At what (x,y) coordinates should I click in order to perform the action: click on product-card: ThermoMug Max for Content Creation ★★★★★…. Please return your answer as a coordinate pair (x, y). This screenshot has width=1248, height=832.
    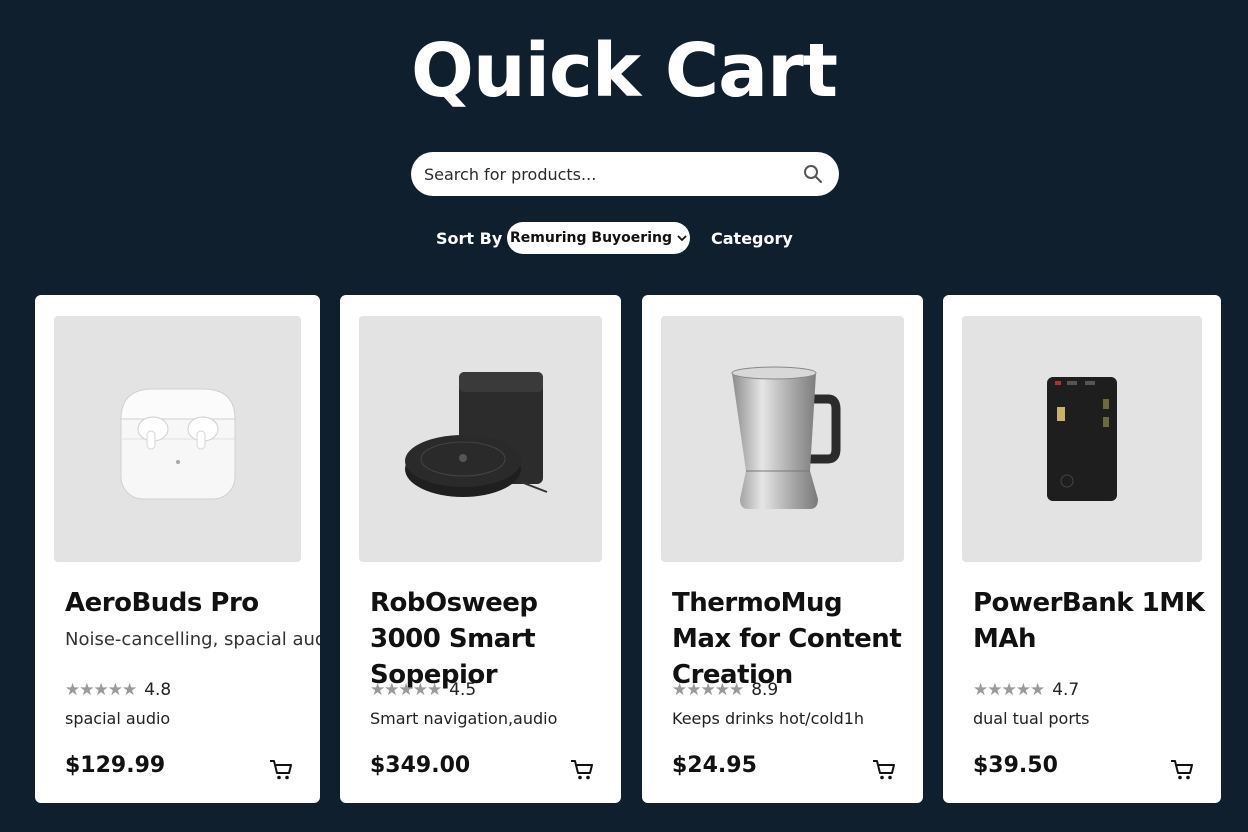
    Looking at the image, I should click on (782, 549).